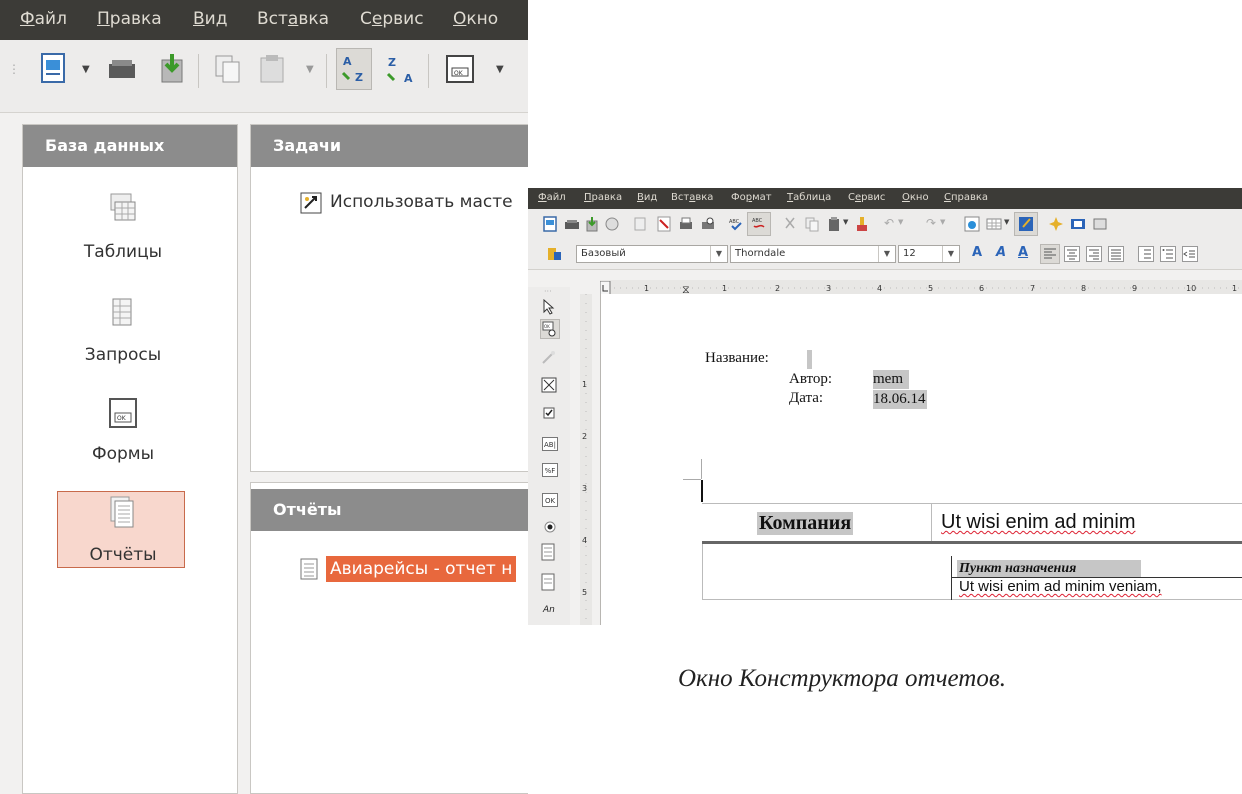 This screenshot has width=1242, height=794. I want to click on mail-icon, so click(612, 224).